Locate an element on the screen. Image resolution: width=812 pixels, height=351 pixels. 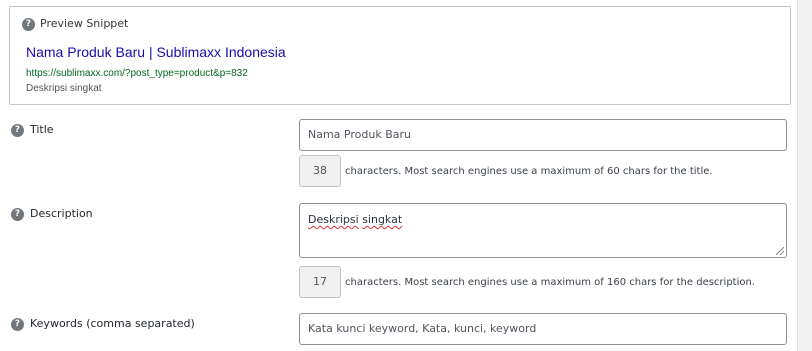
keywords-label: Keywords (comma separated) is located at coordinates (112, 323).